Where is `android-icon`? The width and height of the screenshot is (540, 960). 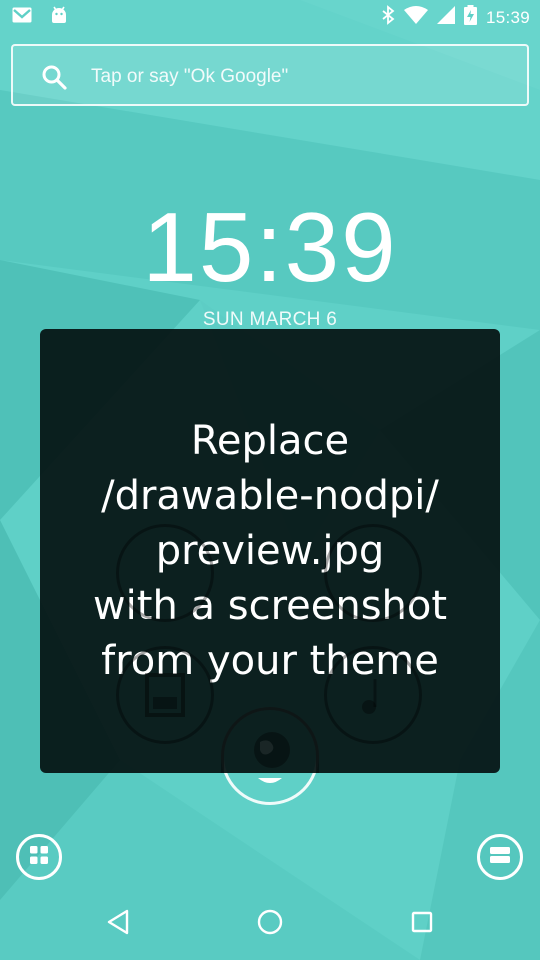 android-icon is located at coordinates (59, 17).